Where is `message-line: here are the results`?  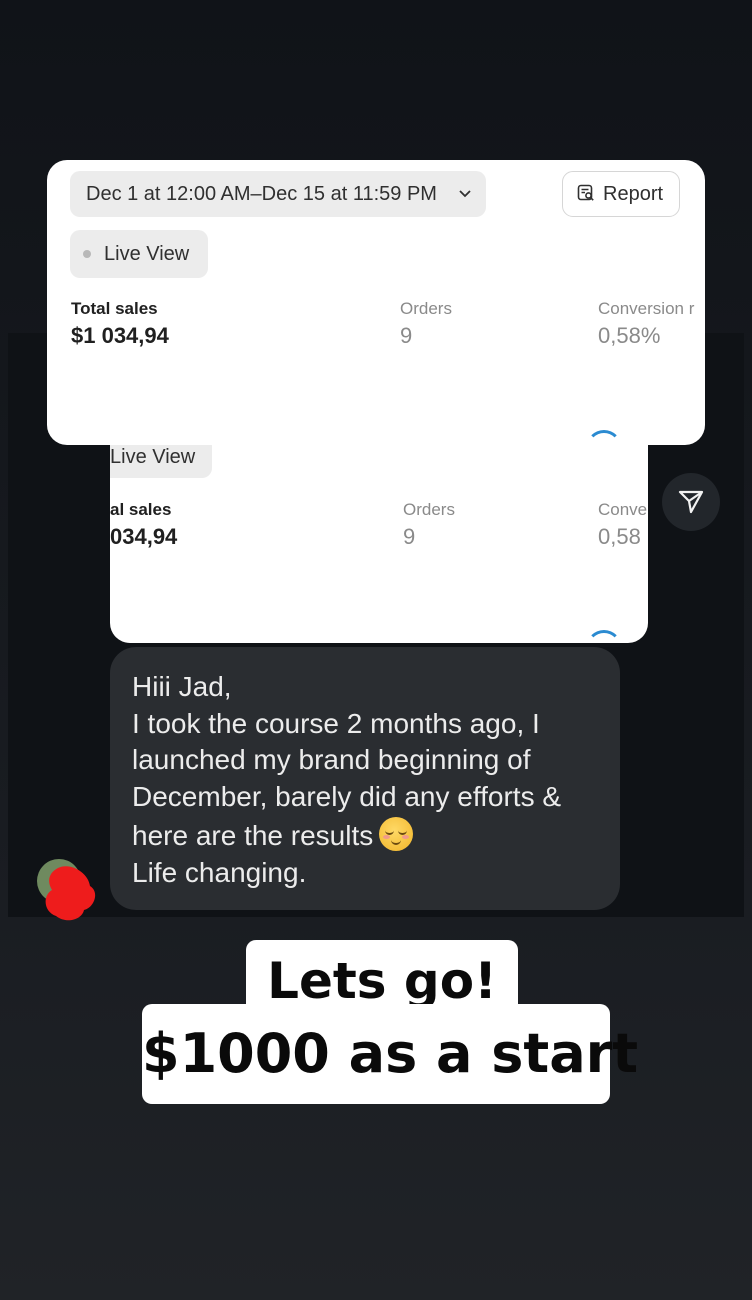 message-line: here are the results is located at coordinates (273, 834).